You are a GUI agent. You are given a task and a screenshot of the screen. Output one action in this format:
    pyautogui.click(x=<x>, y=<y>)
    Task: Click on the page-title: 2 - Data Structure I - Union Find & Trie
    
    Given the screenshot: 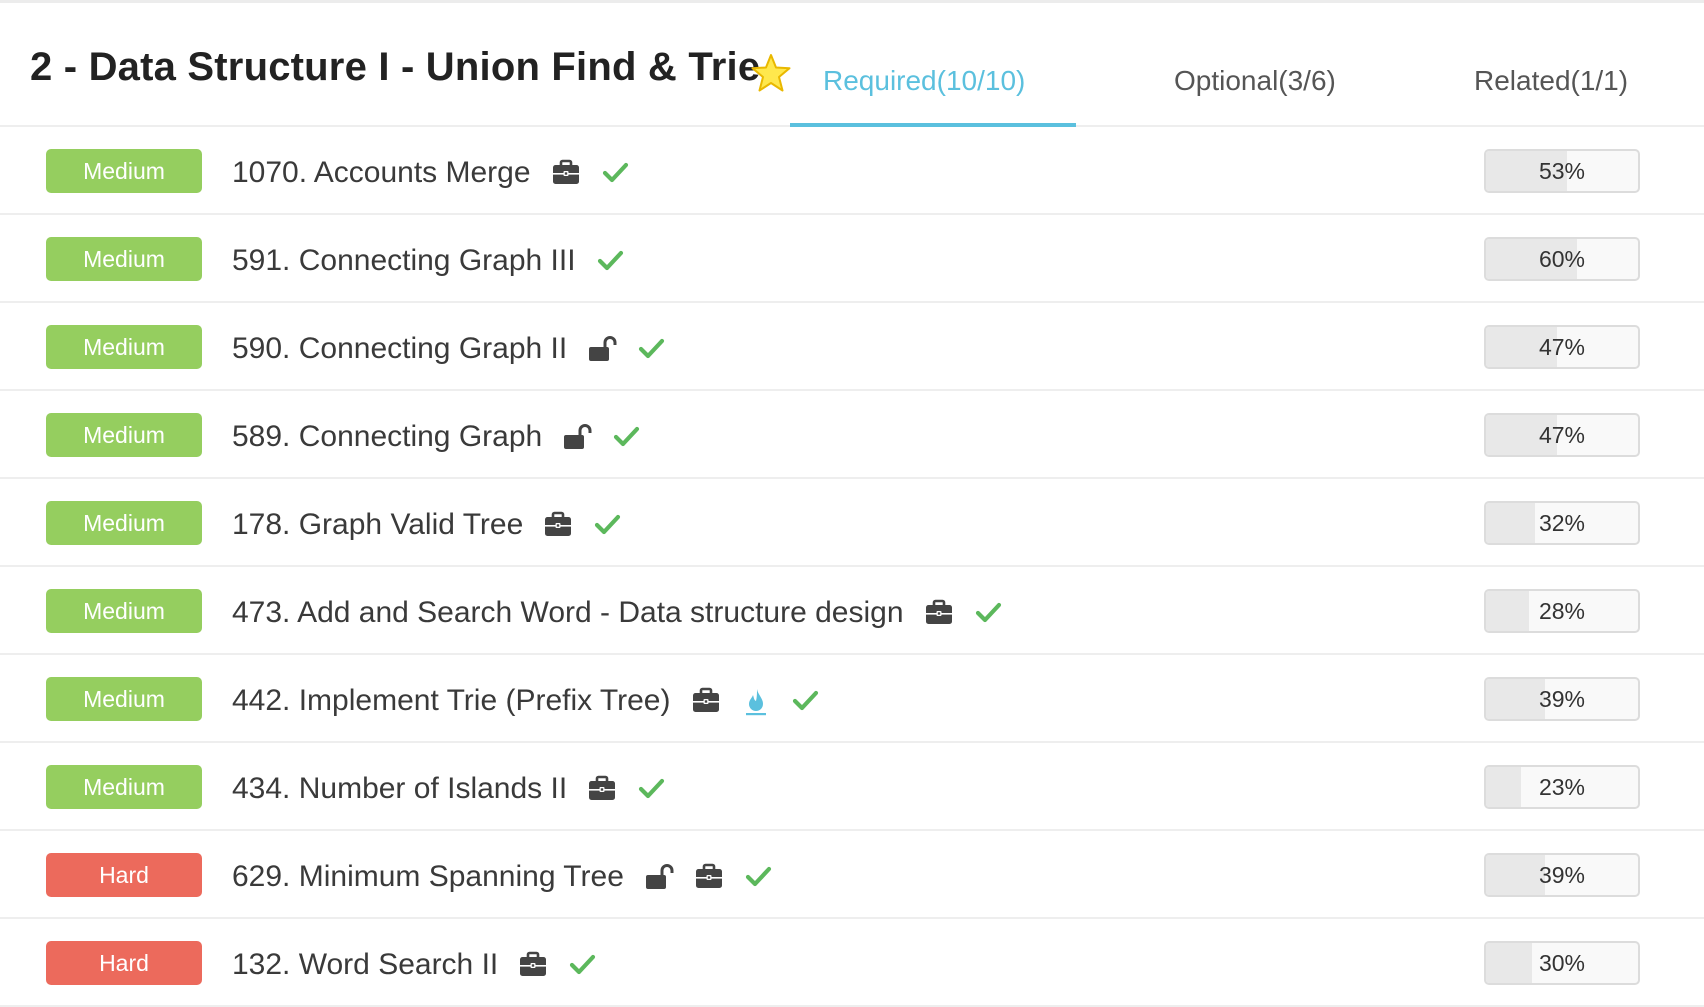 What is the action you would take?
    pyautogui.click(x=395, y=67)
    